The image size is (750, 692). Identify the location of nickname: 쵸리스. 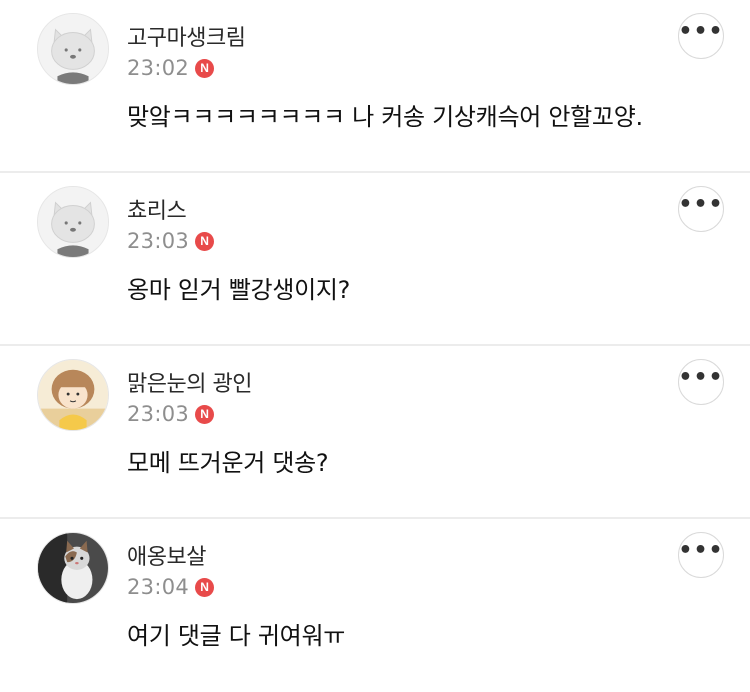
(157, 209).